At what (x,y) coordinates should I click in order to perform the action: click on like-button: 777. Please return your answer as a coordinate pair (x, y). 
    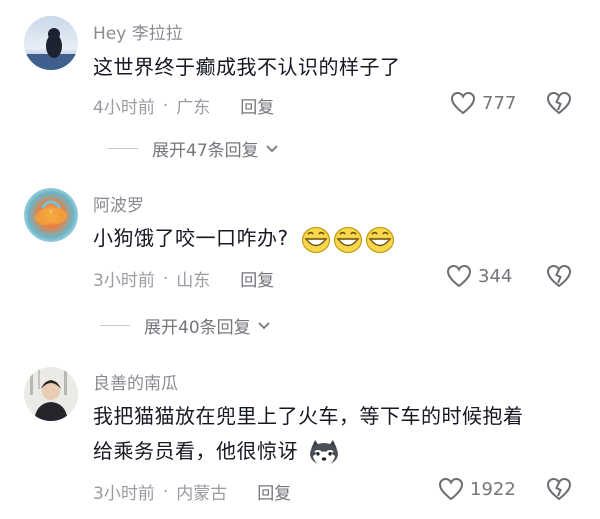
    Looking at the image, I should click on (483, 103).